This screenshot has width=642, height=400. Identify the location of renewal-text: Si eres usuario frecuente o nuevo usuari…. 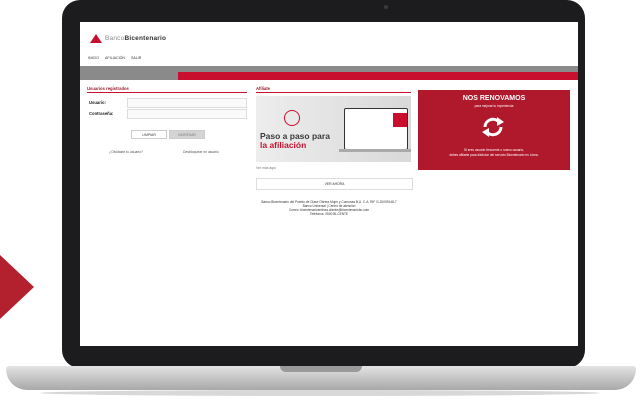
(494, 152).